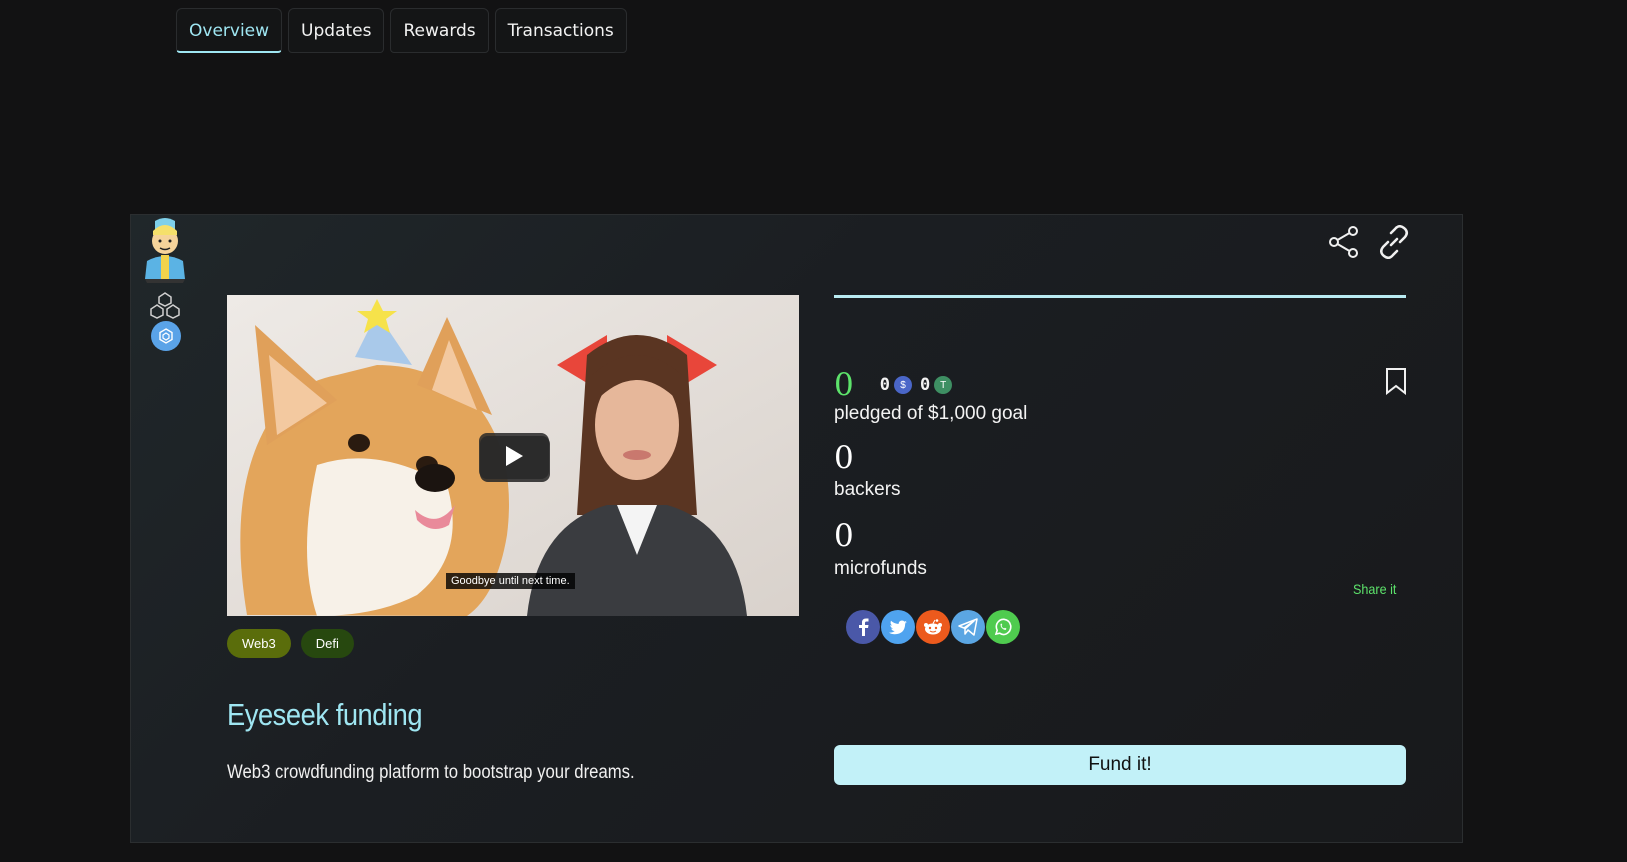 The height and width of the screenshot is (862, 1627). Describe the element at coordinates (880, 568) in the screenshot. I see `microfunds-label: microfunds` at that location.